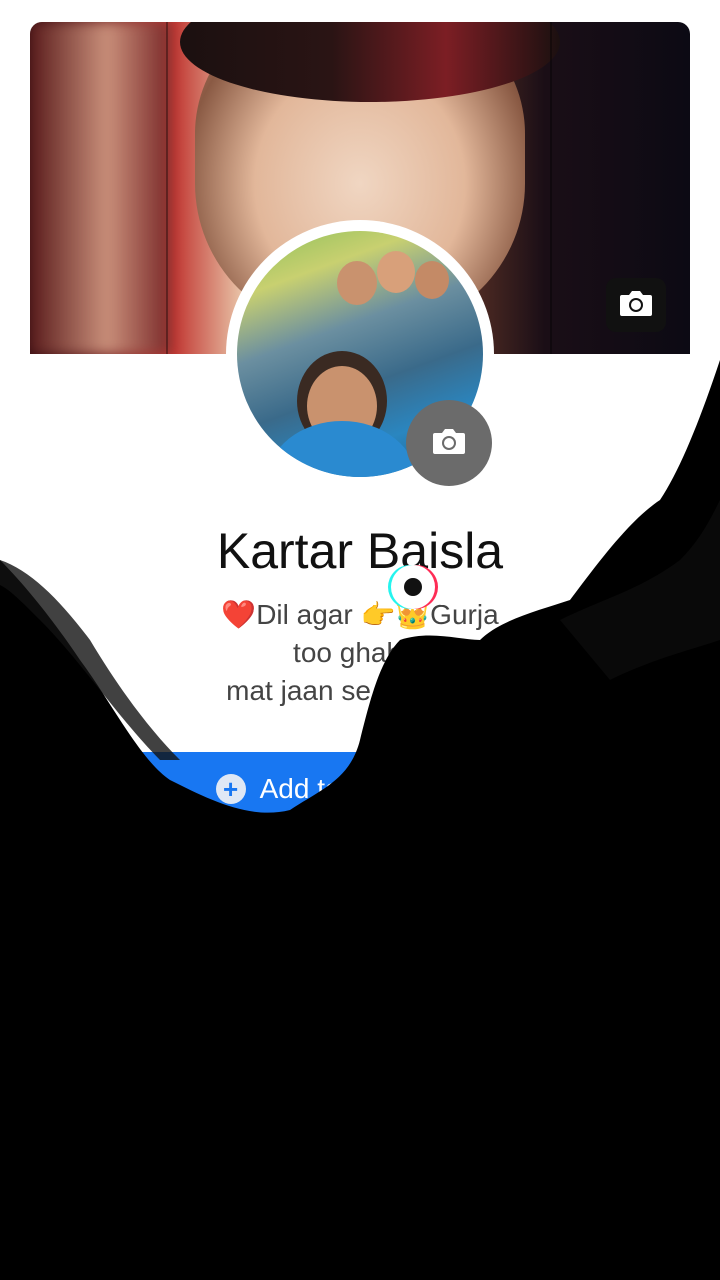 The height and width of the screenshot is (1280, 720). I want to click on add-to-story-label: Add to Sto, so click(325, 788).